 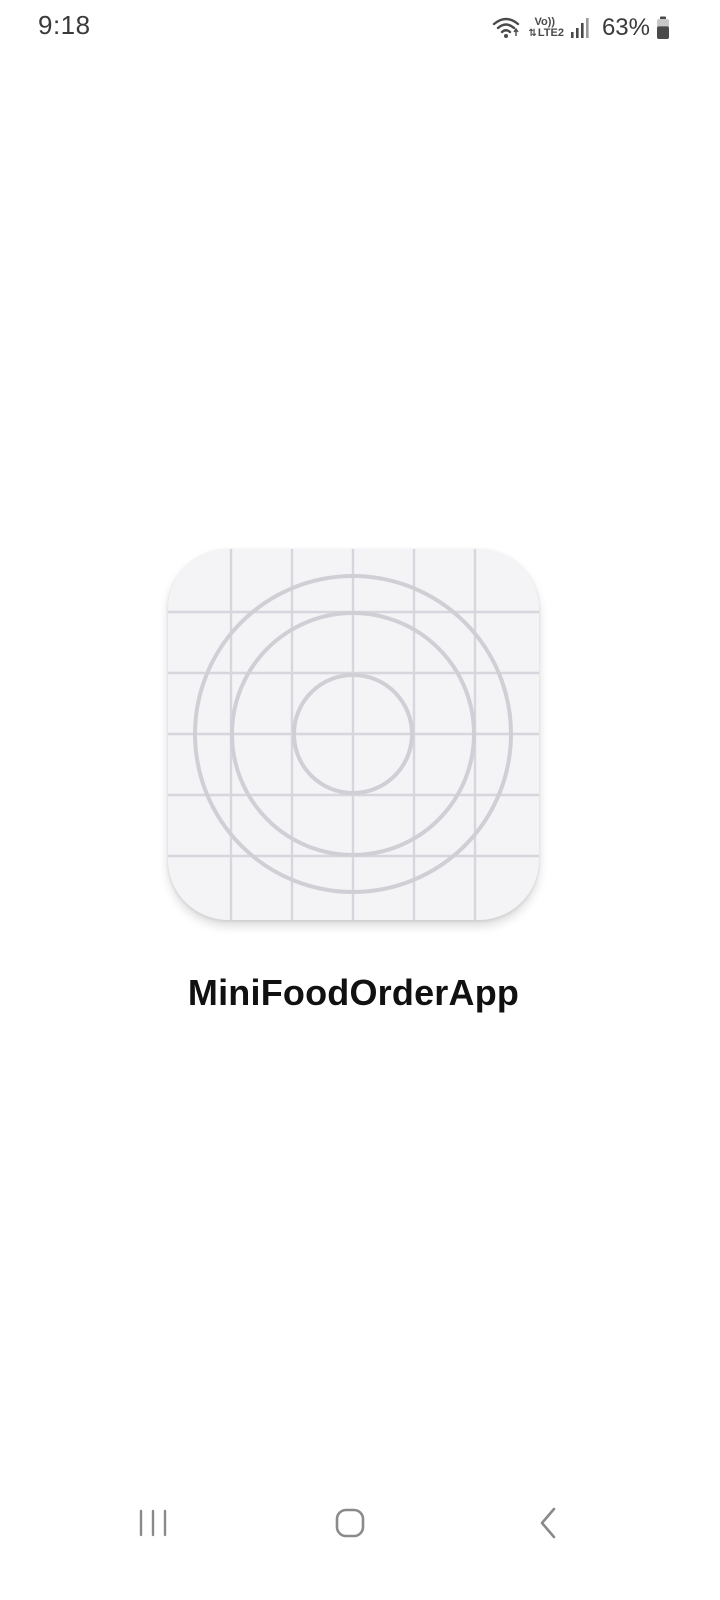 I want to click on home-button, so click(x=350, y=1525).